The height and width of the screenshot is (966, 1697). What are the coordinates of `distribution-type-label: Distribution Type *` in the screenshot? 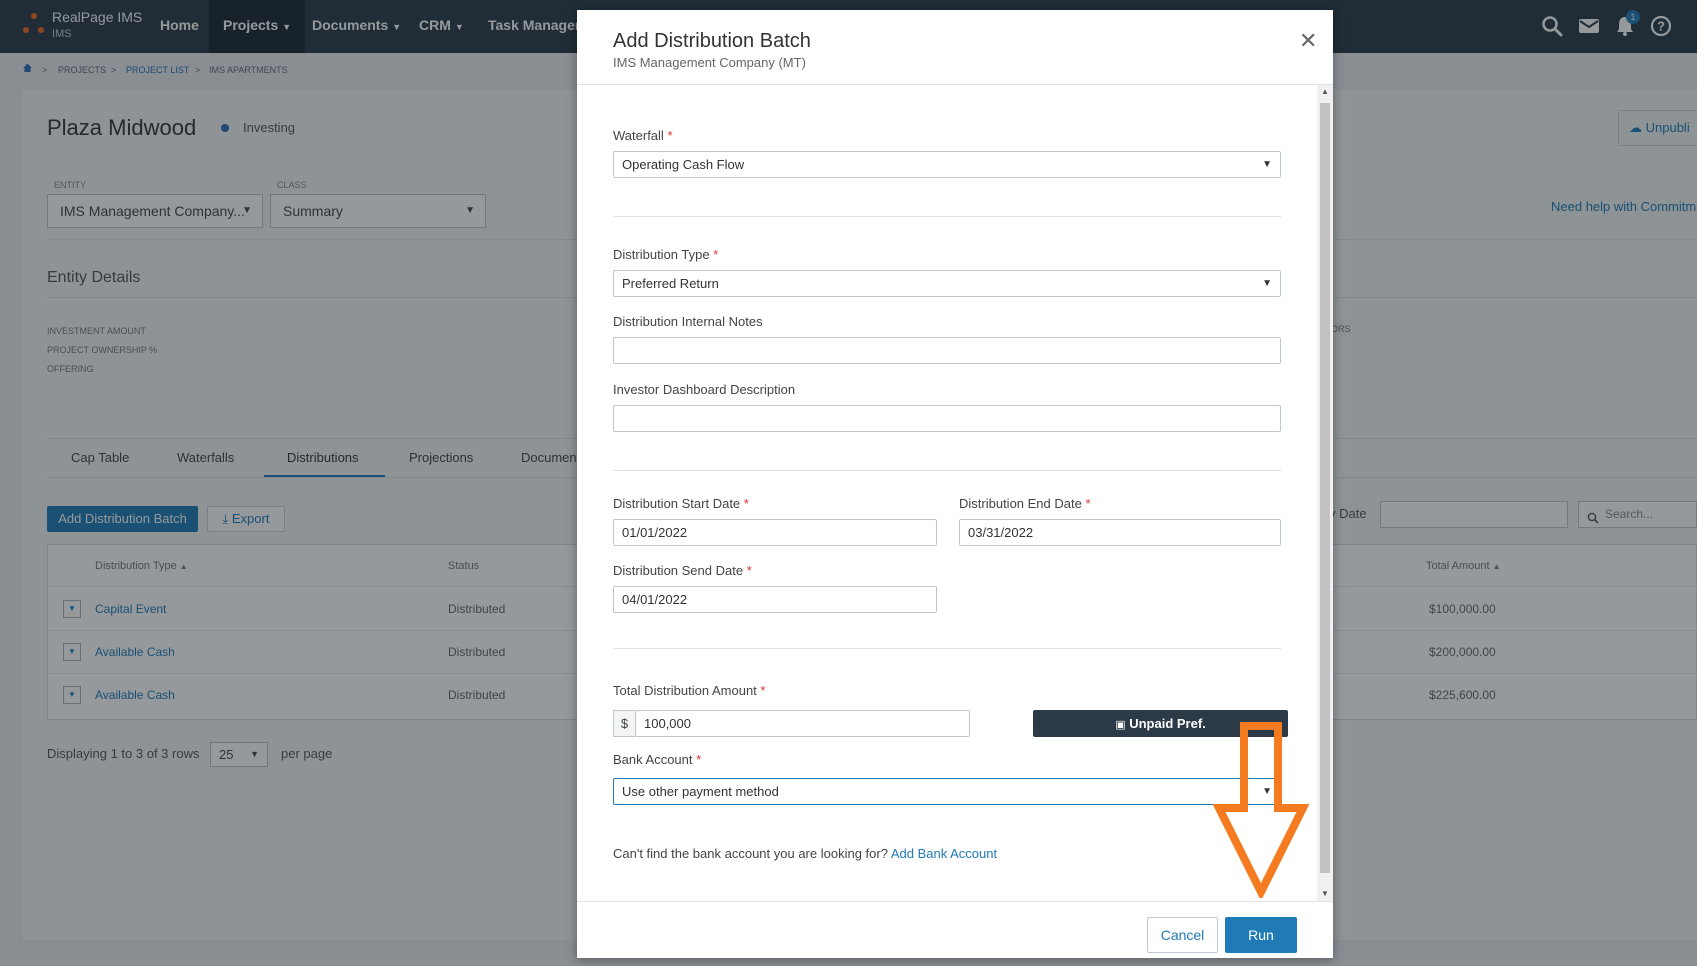 It's located at (665, 254).